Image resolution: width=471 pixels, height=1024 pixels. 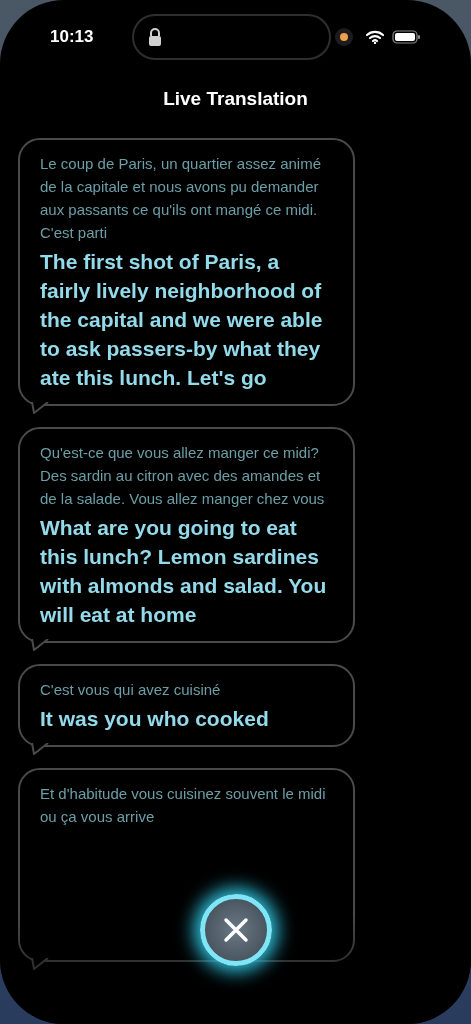 What do you see at coordinates (182, 319) in the screenshot?
I see `translation-text: The first shot of Paris, a fairly lively neighborhood of the capital and we were able to ask passers-by what they ate this lunch. Let's go` at bounding box center [182, 319].